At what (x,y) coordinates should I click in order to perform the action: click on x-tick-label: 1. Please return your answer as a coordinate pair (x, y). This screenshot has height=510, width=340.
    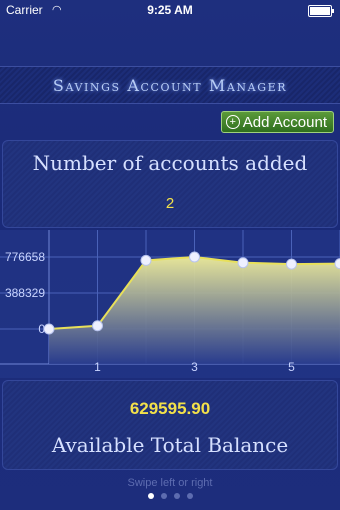
    Looking at the image, I should click on (97, 367).